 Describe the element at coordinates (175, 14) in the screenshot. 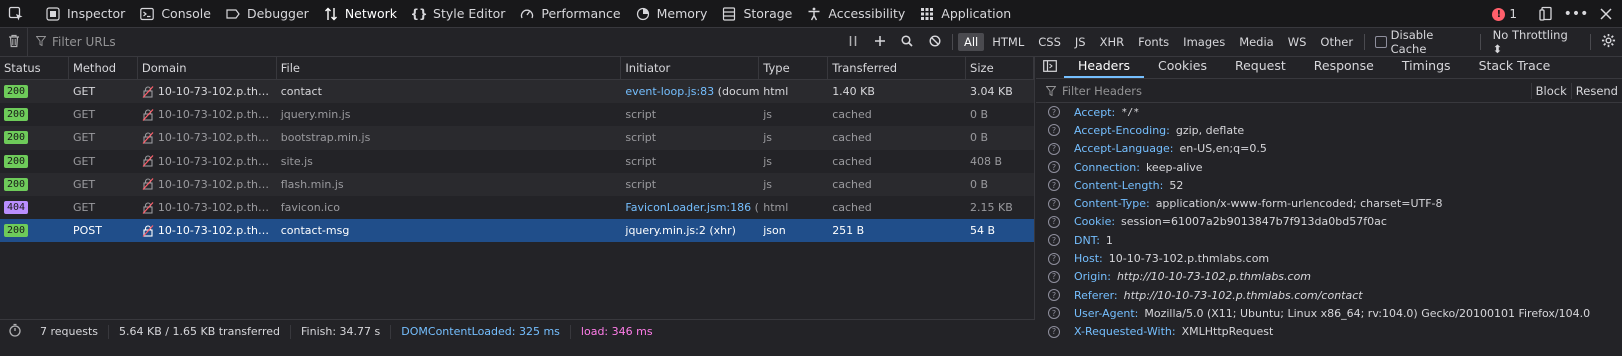

I see `tab-console: Console` at that location.